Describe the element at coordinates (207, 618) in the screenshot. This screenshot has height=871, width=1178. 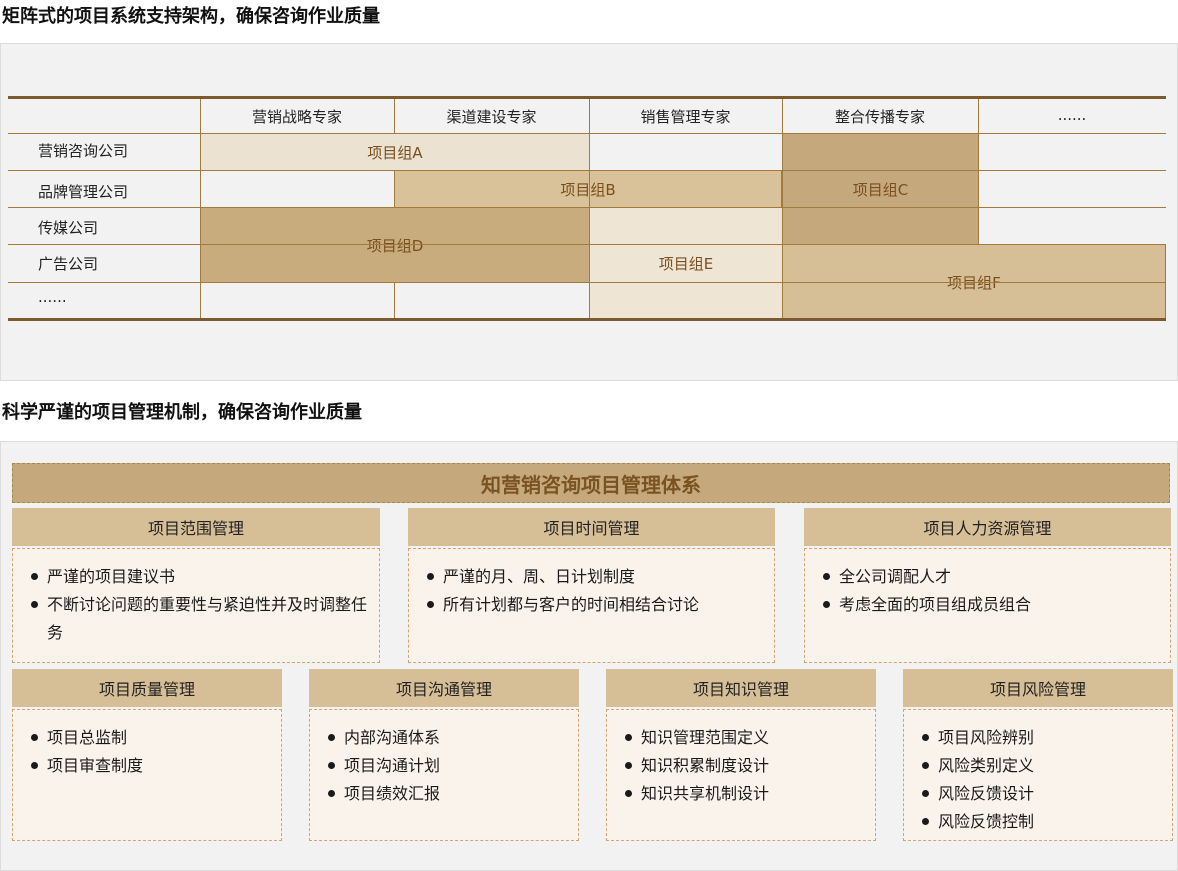
I see `list-item-text: 不断讨论问题的重要性与紧迫性并及时调整任务` at that location.